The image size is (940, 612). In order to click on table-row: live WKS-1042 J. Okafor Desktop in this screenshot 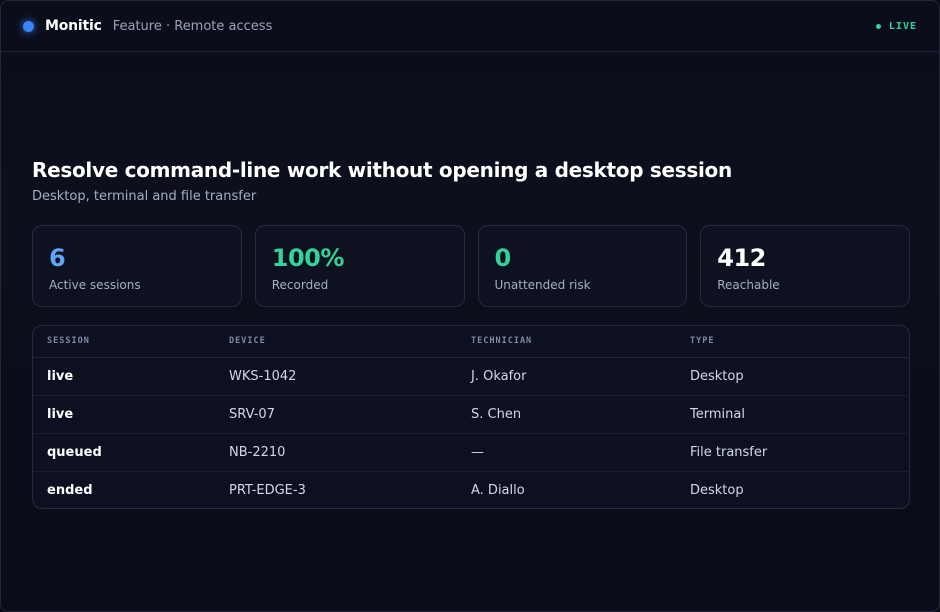, I will do `click(471, 376)`.